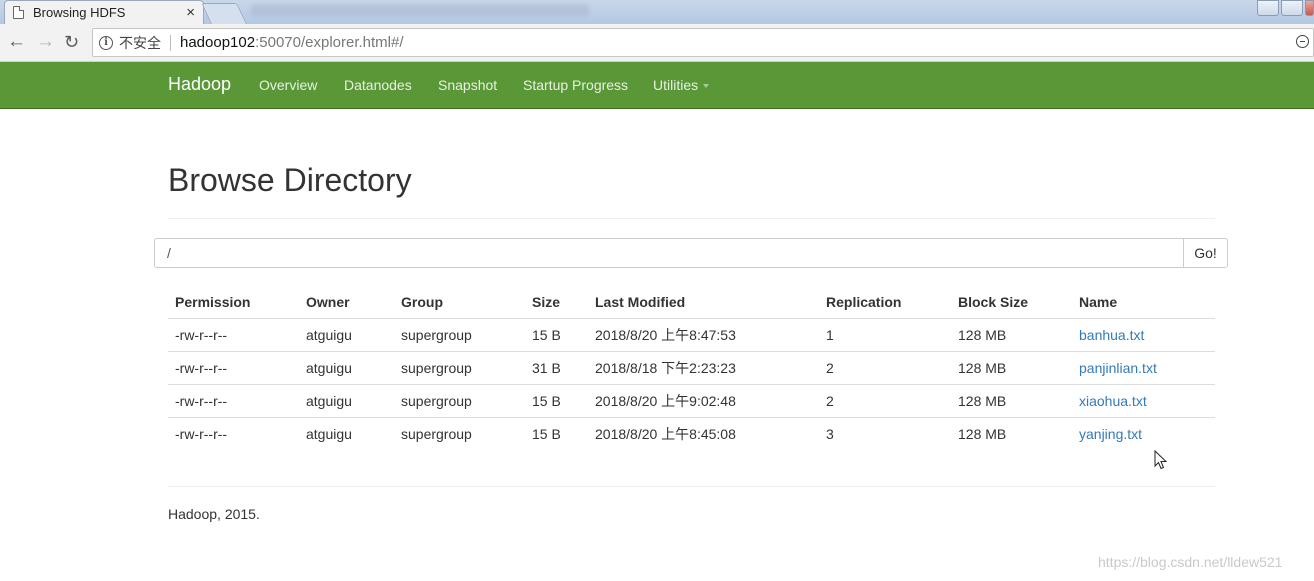 This screenshot has height=581, width=1314. What do you see at coordinates (329, 42) in the screenshot?
I see `url-path: :50070/explorer.html#/` at bounding box center [329, 42].